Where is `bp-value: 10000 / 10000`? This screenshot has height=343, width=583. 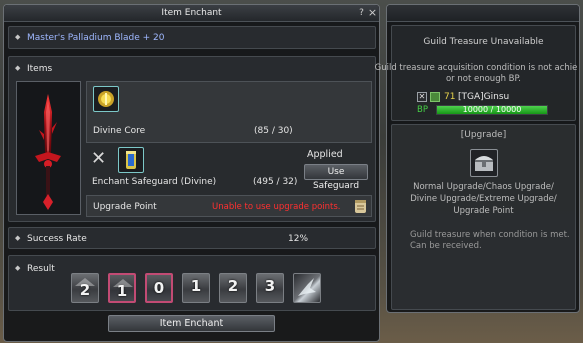 bp-value: 10000 / 10000 is located at coordinates (492, 109).